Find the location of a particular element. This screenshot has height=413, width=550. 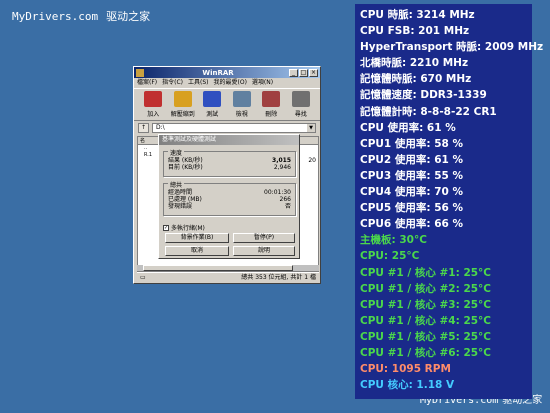

stat-line: CPU5 使用率: 56 % is located at coordinates (412, 208).